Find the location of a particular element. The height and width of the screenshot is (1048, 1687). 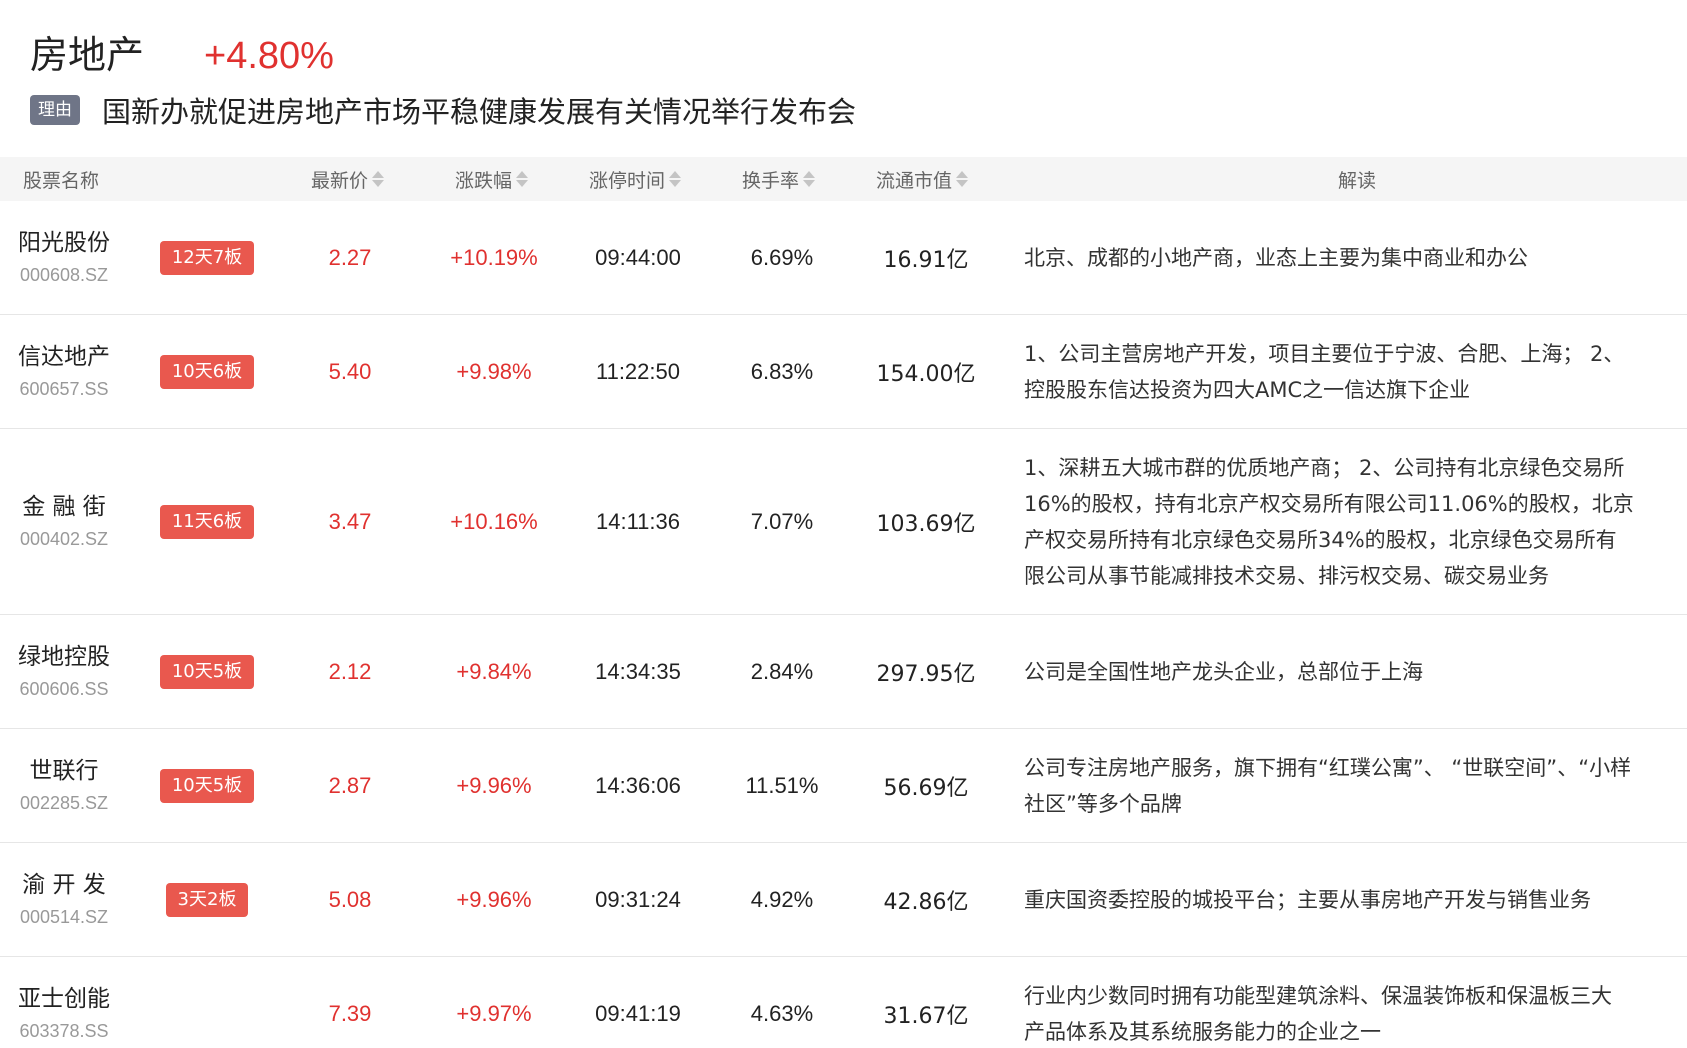

stock-cell: 渝 开 发 000514.SZ is located at coordinates (64, 899).